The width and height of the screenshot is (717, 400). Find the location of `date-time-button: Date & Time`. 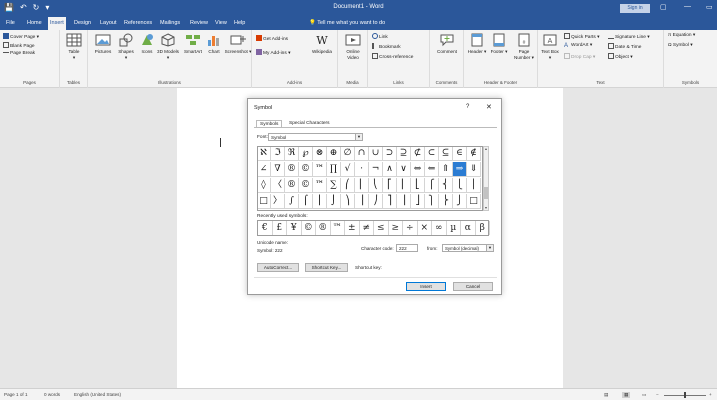

date-time-button: Date & Time is located at coordinates (624, 47).